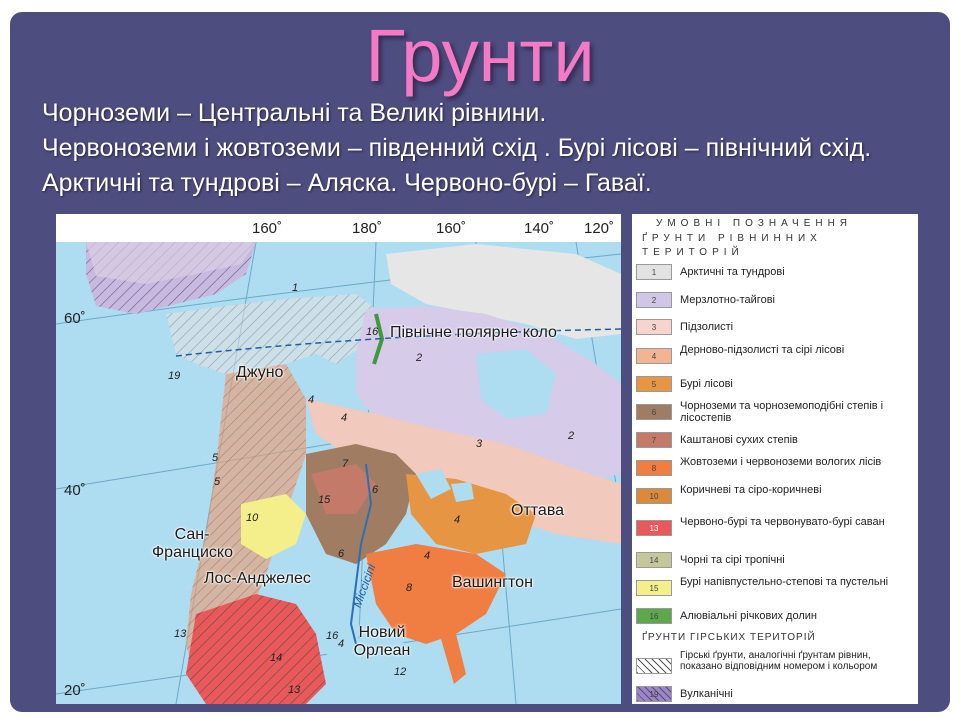  What do you see at coordinates (75, 490) in the screenshot?
I see `latitude-label: 40˚` at bounding box center [75, 490].